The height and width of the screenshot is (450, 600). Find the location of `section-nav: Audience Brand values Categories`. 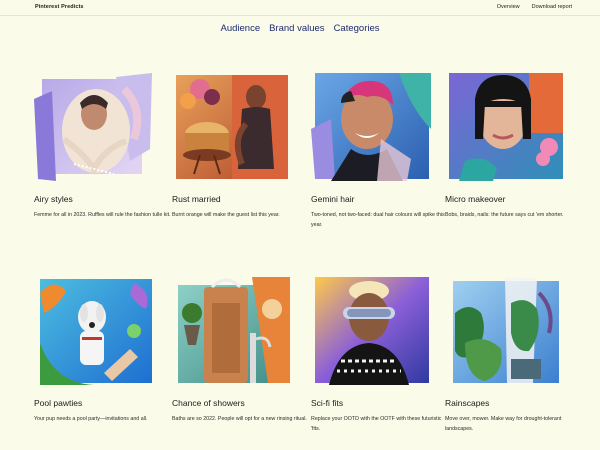

section-nav: Audience Brand values Categories is located at coordinates (300, 28).